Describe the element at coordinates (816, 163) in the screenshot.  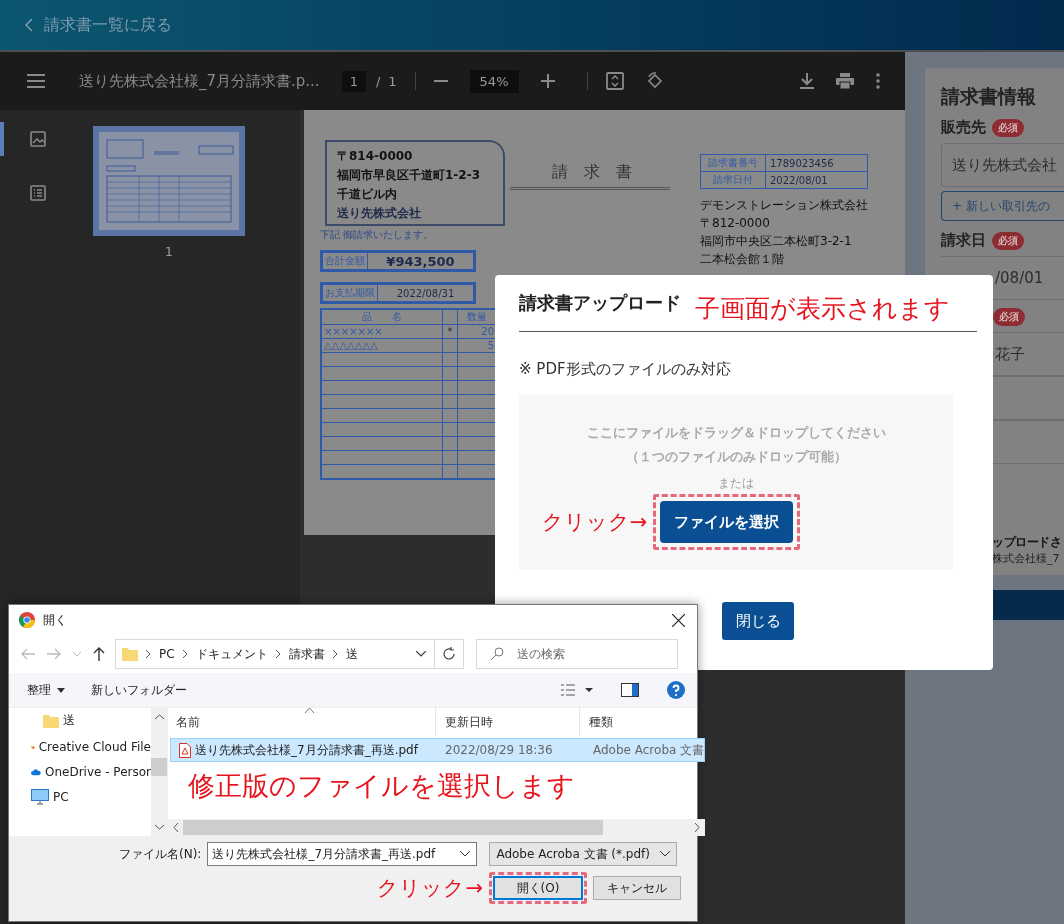
I see `meta-value: 1789023456` at that location.